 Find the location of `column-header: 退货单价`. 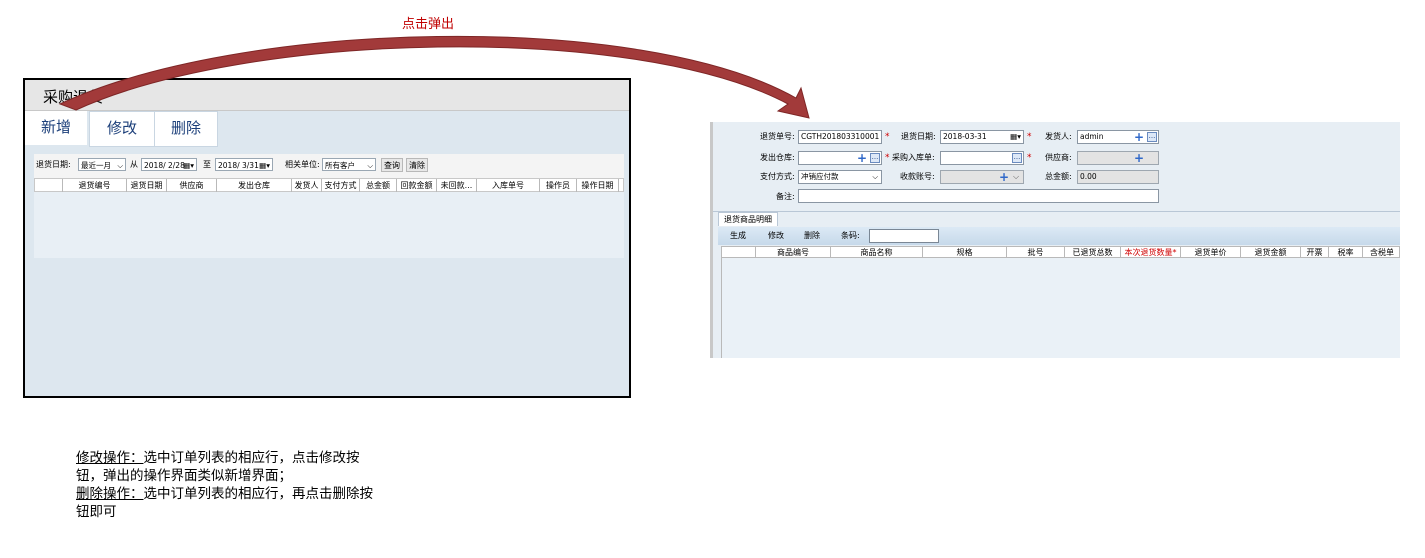

column-header: 退货单价 is located at coordinates (1211, 252).